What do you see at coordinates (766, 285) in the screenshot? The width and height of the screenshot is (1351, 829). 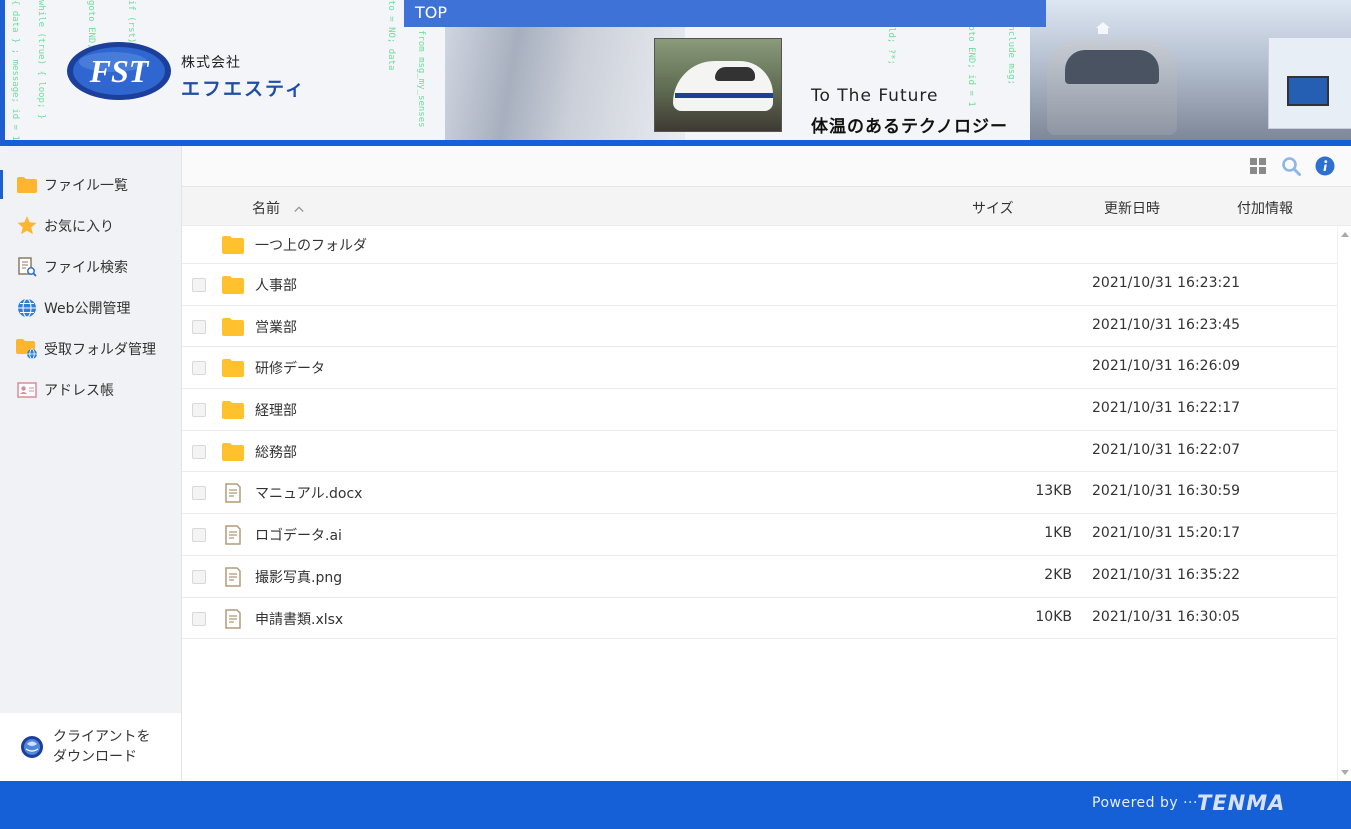 I see `table-row: 人事部 2021/10/31 16:23:21` at bounding box center [766, 285].